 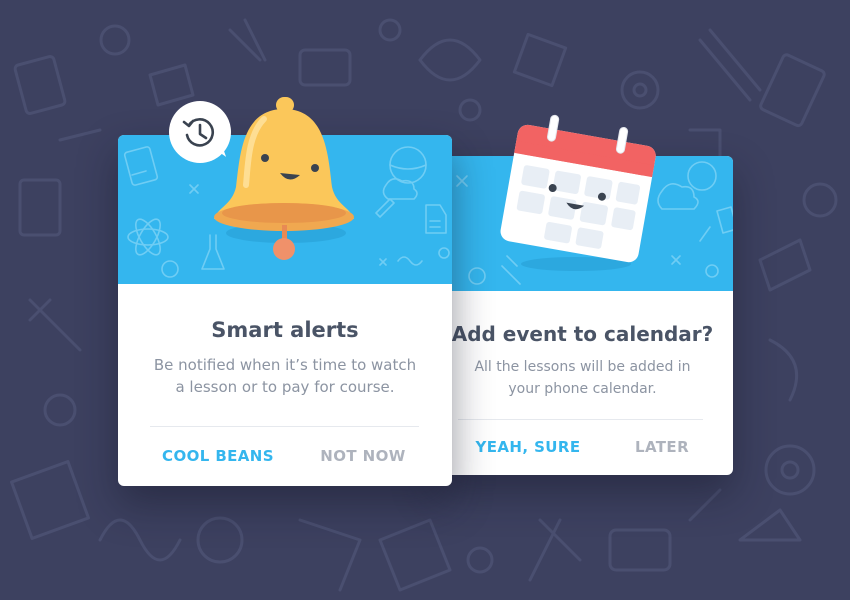 I want to click on smart-alerts-title: Smart alerts, so click(x=285, y=330).